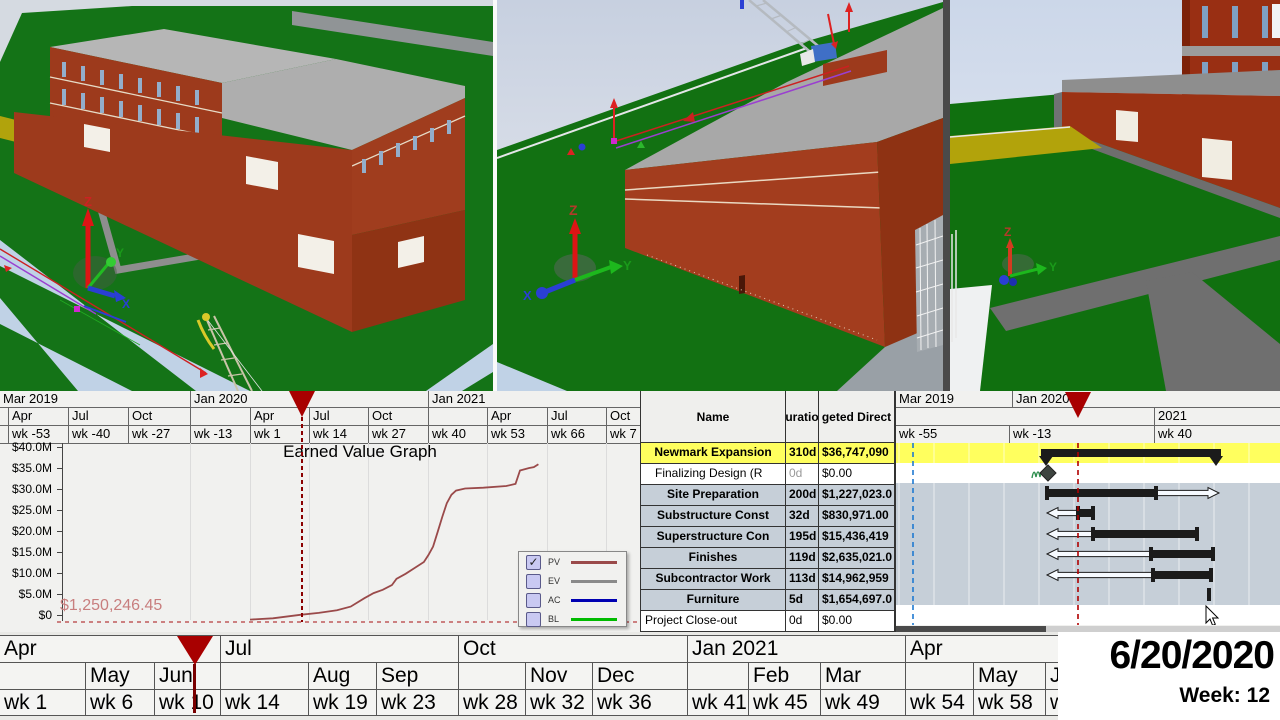  Describe the element at coordinates (558, 676) in the screenshot. I see `timeline-month-cell: Nov` at that location.